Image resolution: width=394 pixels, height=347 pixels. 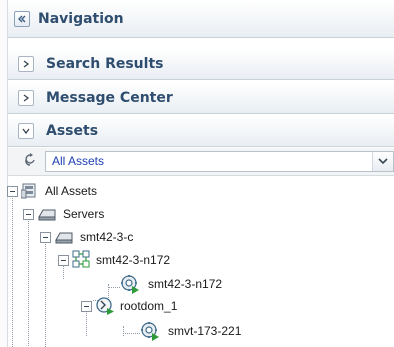 I want to click on all-assets-icon, so click(x=28, y=191).